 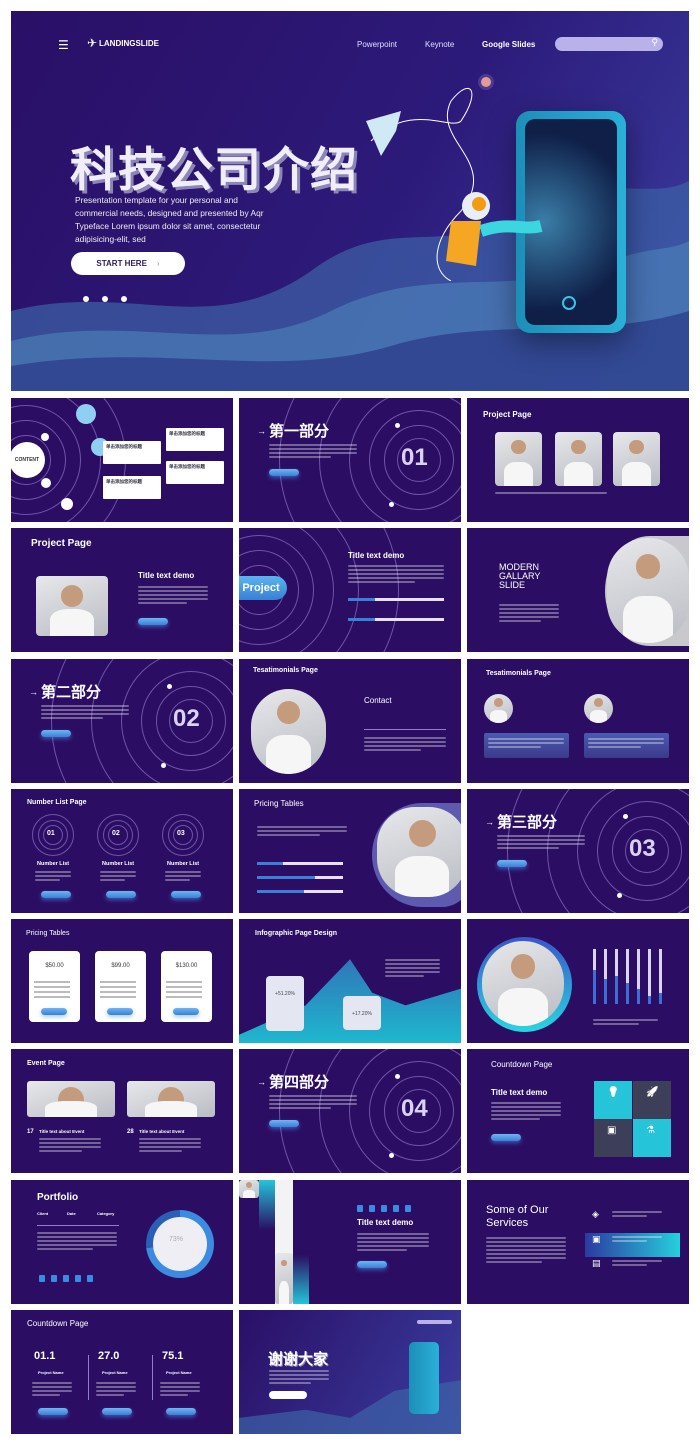 What do you see at coordinates (186, 987) in the screenshot?
I see `pricing-card: $130.00` at bounding box center [186, 987].